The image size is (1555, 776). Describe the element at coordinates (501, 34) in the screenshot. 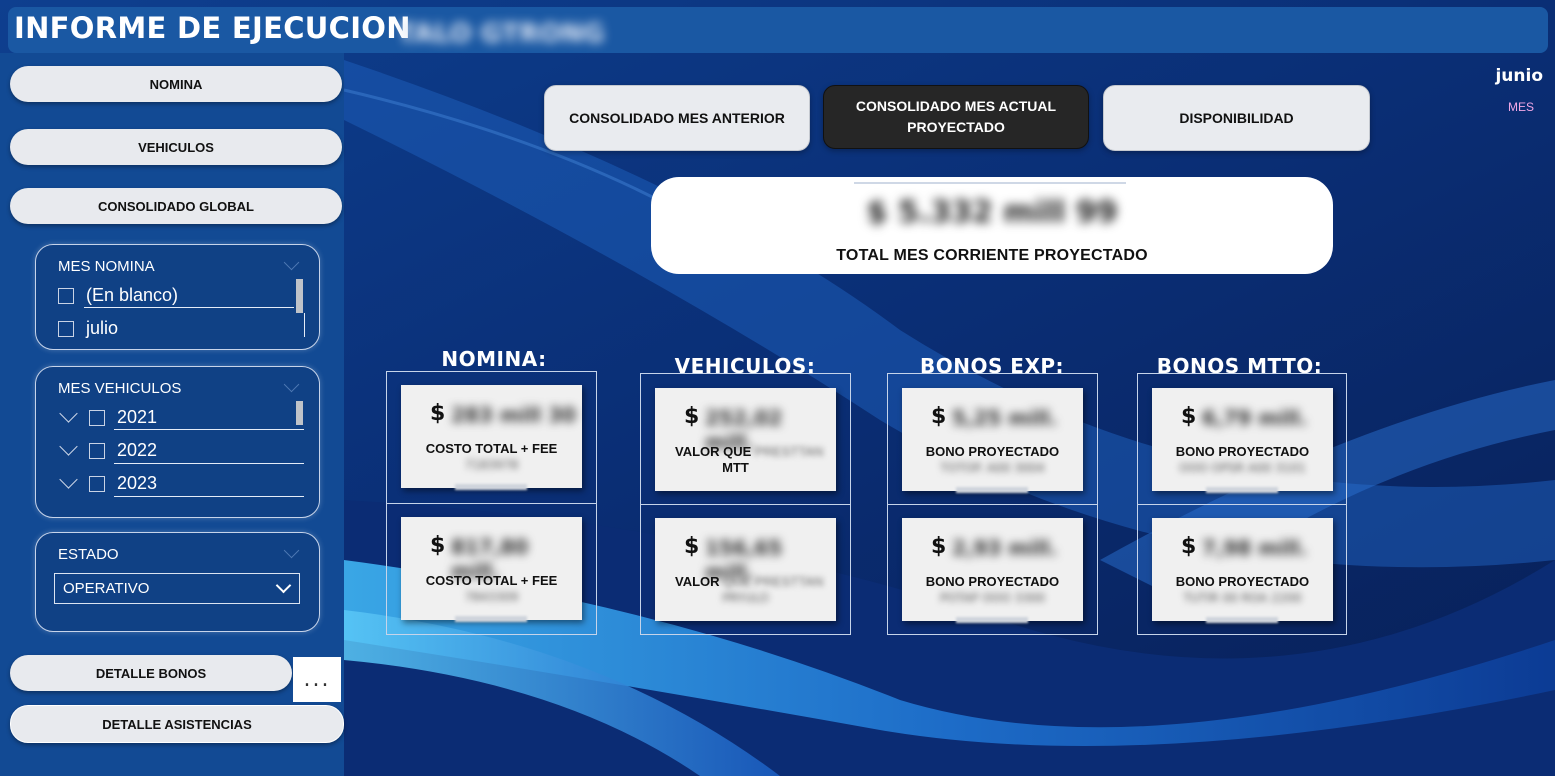

I see `page-subtitle-redacted: TALO GTRONG` at that location.